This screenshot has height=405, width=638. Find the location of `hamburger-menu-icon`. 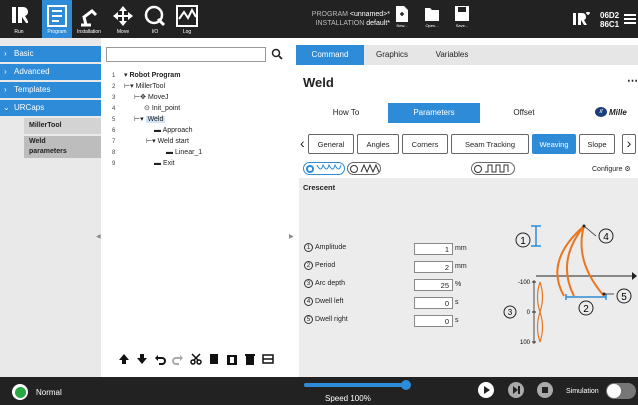

hamburger-menu-icon is located at coordinates (630, 20).